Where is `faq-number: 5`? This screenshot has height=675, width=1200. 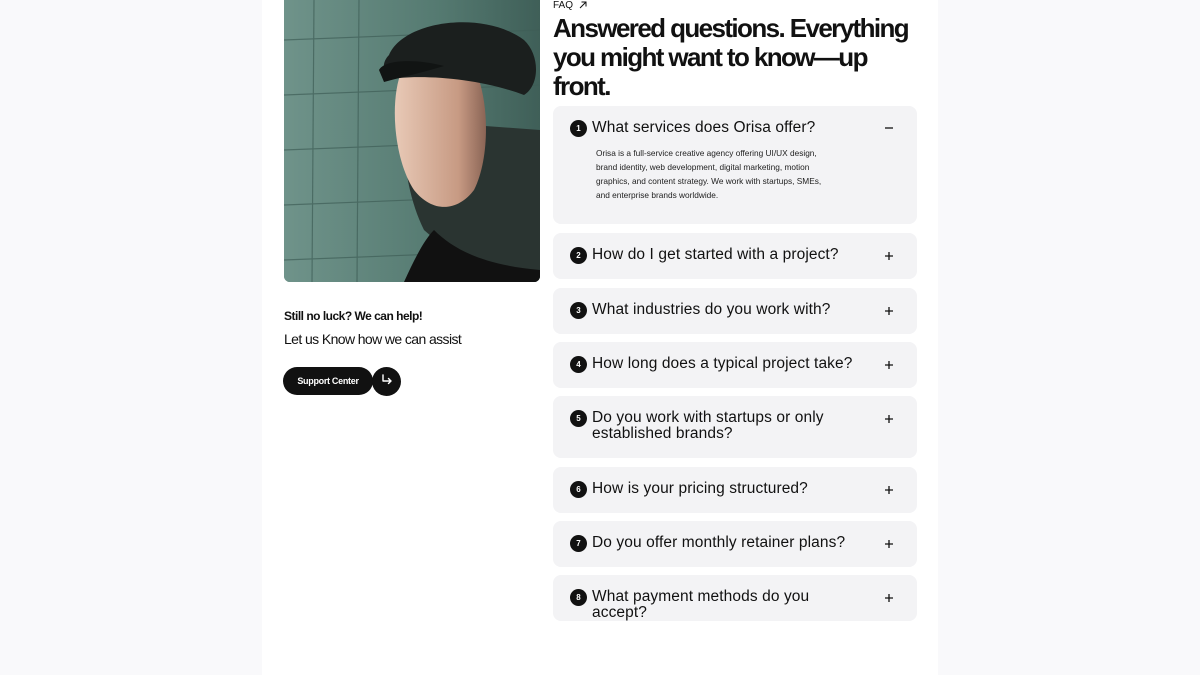
faq-number: 5 is located at coordinates (578, 418).